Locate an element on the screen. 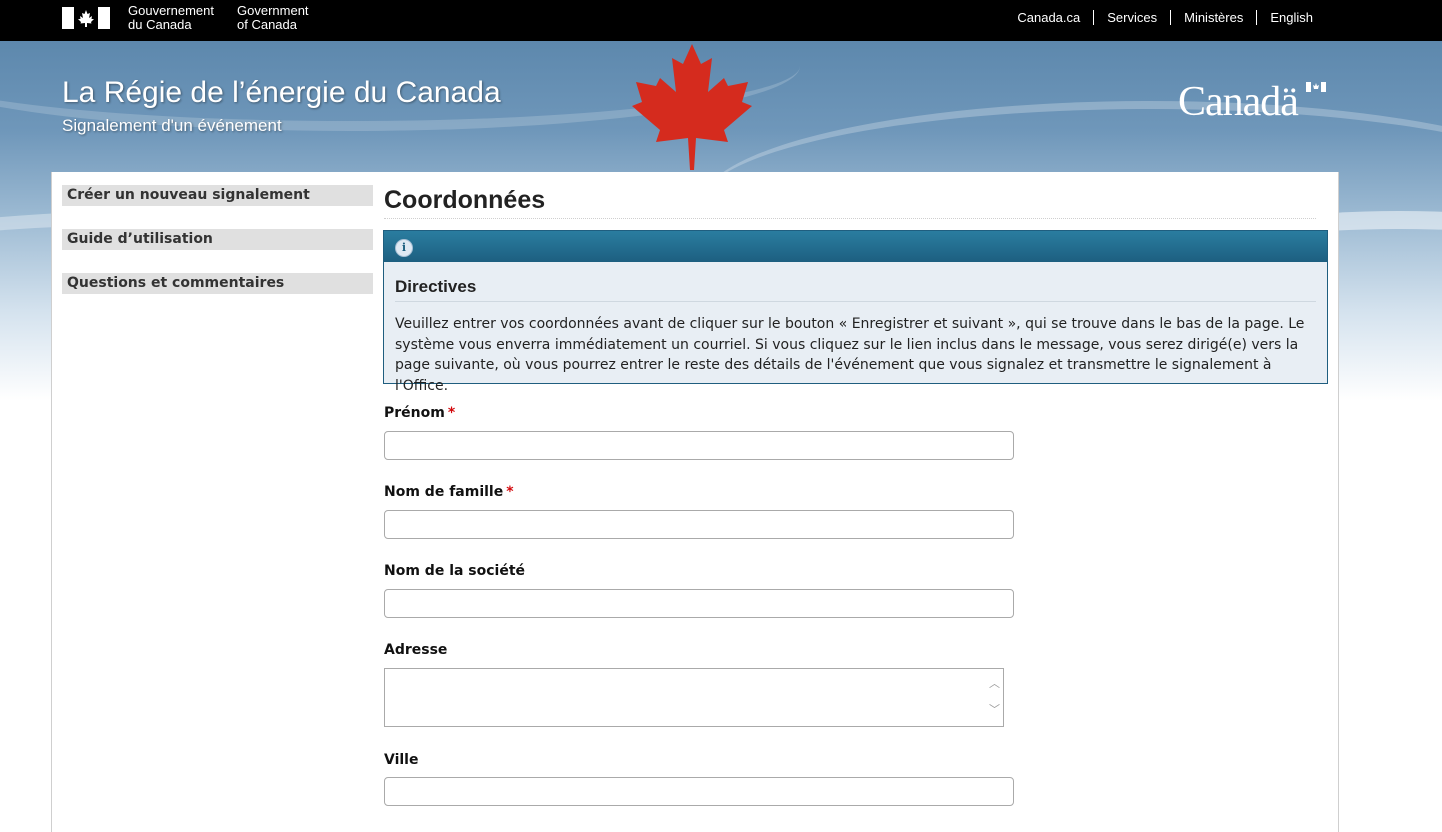 The image size is (1442, 832). signature-en-line1: Government is located at coordinates (273, 10).